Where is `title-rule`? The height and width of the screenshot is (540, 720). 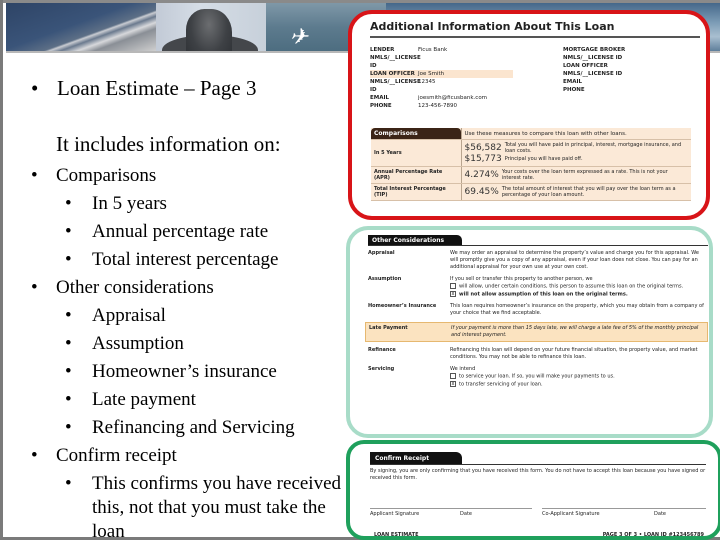 title-rule is located at coordinates (535, 37).